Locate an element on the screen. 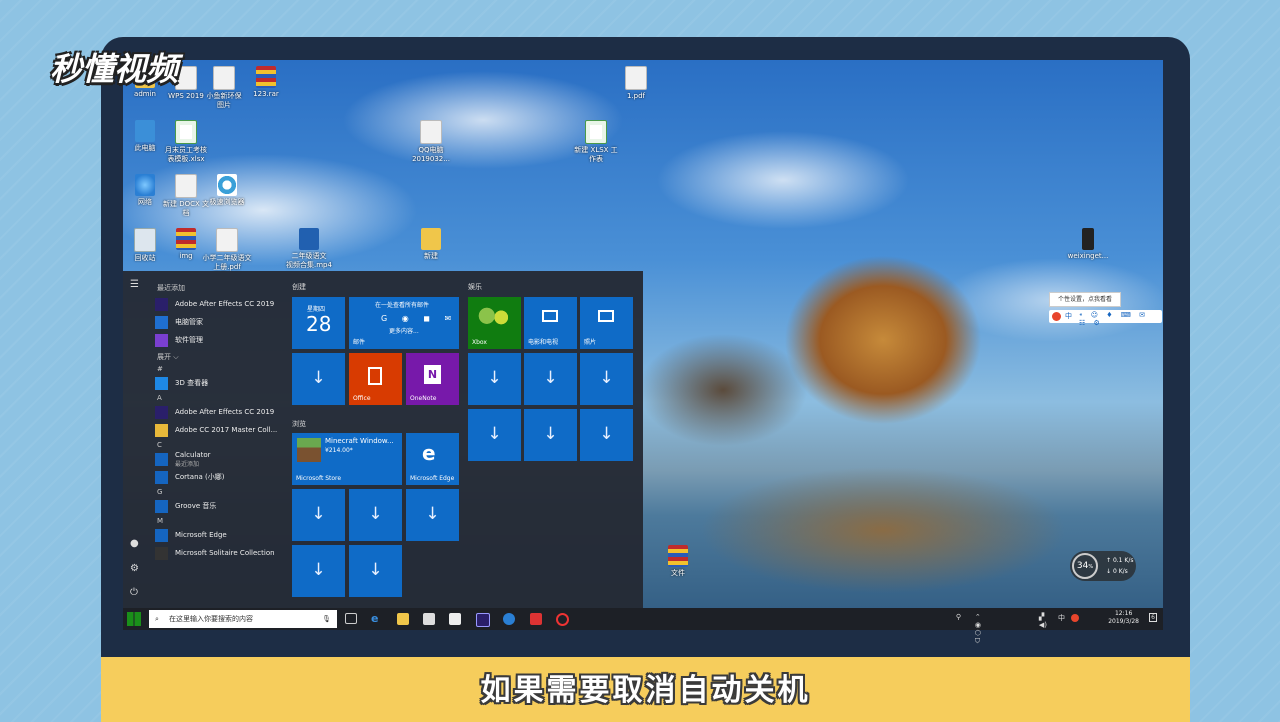  file-explorer-icon is located at coordinates (403, 619).